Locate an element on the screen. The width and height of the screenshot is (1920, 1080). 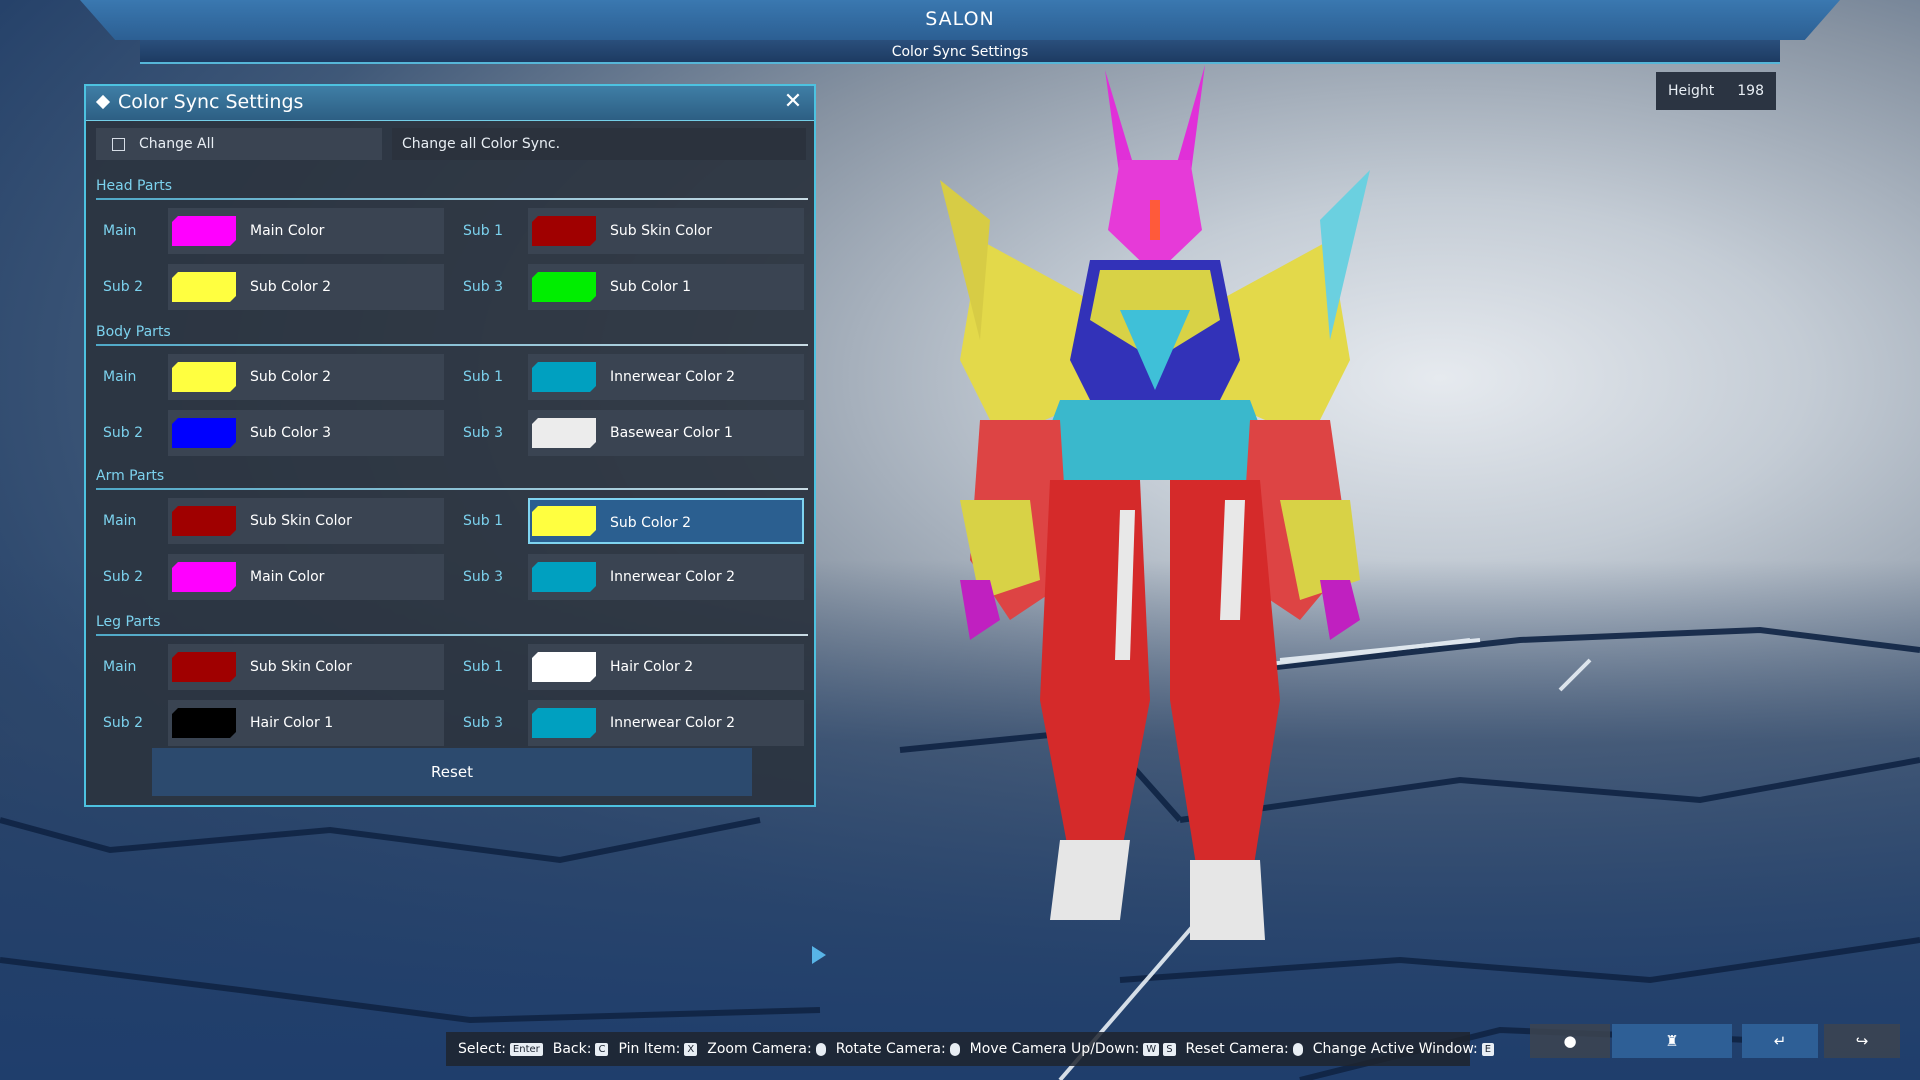
color-slot-name: Sub Color 3 is located at coordinates (291, 433).